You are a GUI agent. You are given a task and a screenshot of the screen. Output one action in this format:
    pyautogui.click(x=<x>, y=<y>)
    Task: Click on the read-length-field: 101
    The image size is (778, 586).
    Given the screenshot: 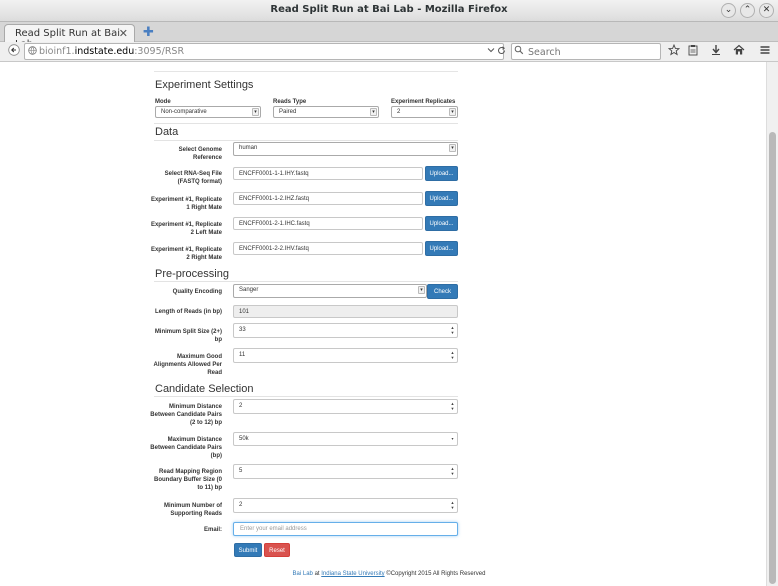 What is the action you would take?
    pyautogui.click(x=345, y=311)
    